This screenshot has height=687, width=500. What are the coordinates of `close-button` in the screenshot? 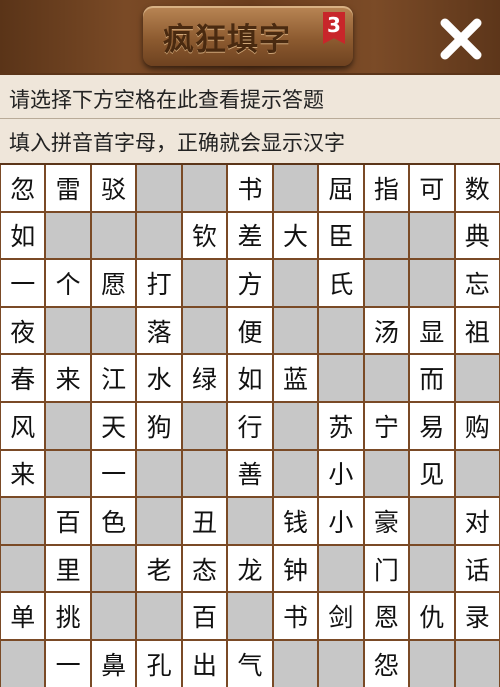 It's located at (461, 39).